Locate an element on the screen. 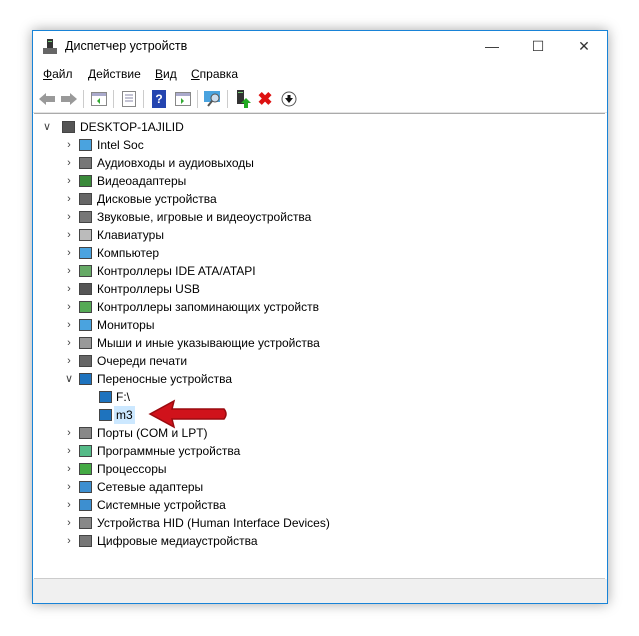 This screenshot has height=636, width=639. scan-hardware-button is located at coordinates (213, 99).